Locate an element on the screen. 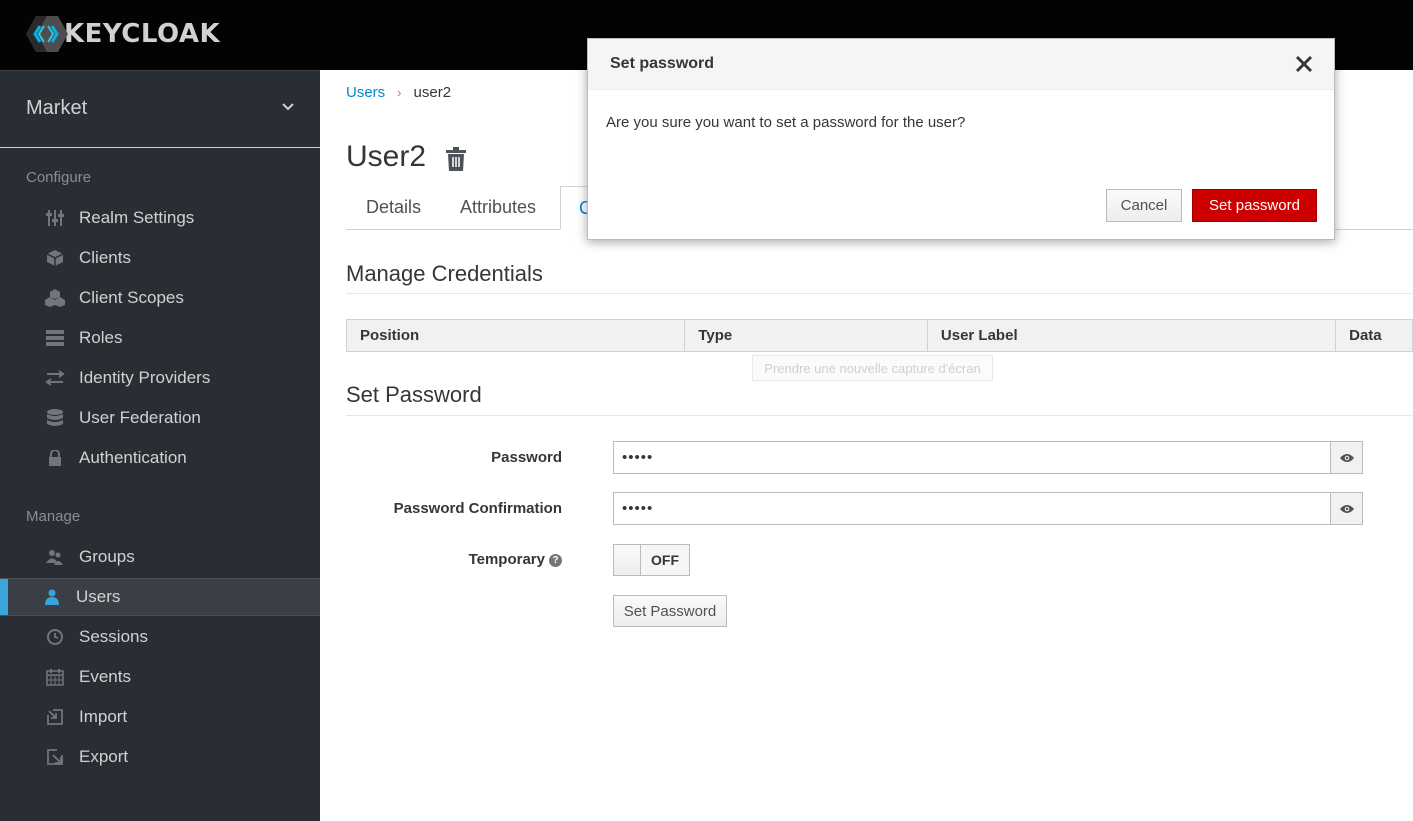 The width and height of the screenshot is (1413, 821). close-icon is located at coordinates (1304, 64).